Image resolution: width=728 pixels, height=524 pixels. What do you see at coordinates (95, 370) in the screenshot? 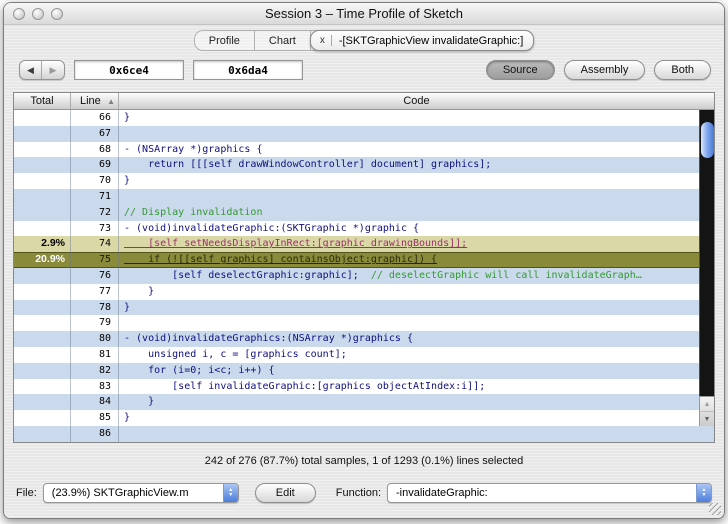
I see `line-number-cell: 82` at bounding box center [95, 370].